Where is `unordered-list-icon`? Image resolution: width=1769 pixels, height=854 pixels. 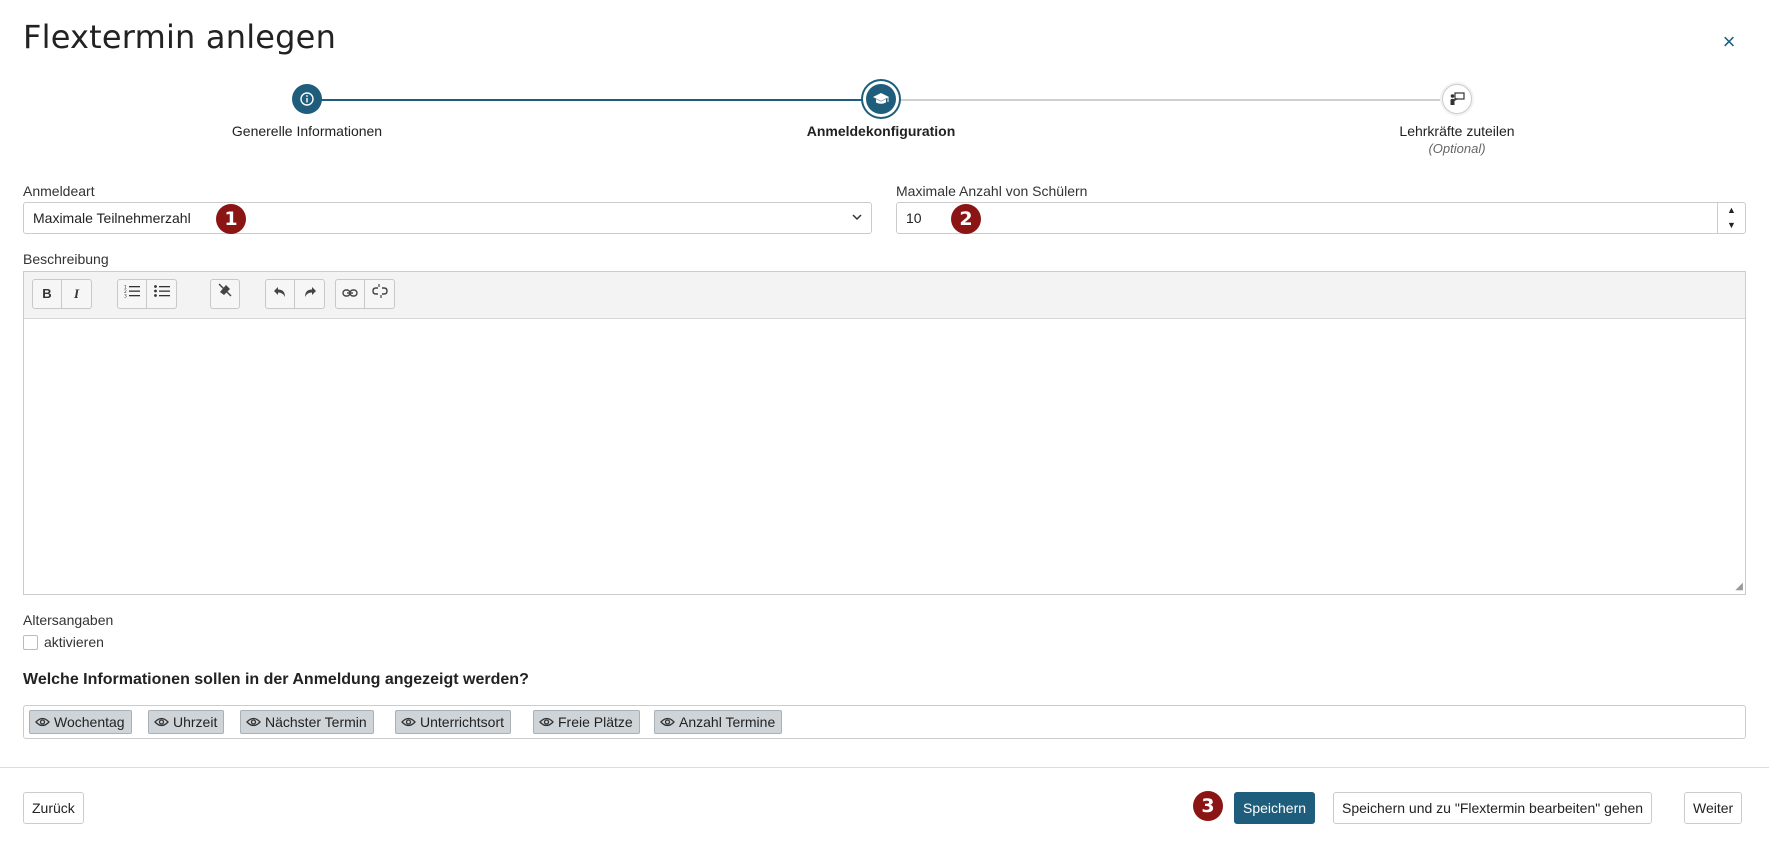 unordered-list-icon is located at coordinates (162, 294).